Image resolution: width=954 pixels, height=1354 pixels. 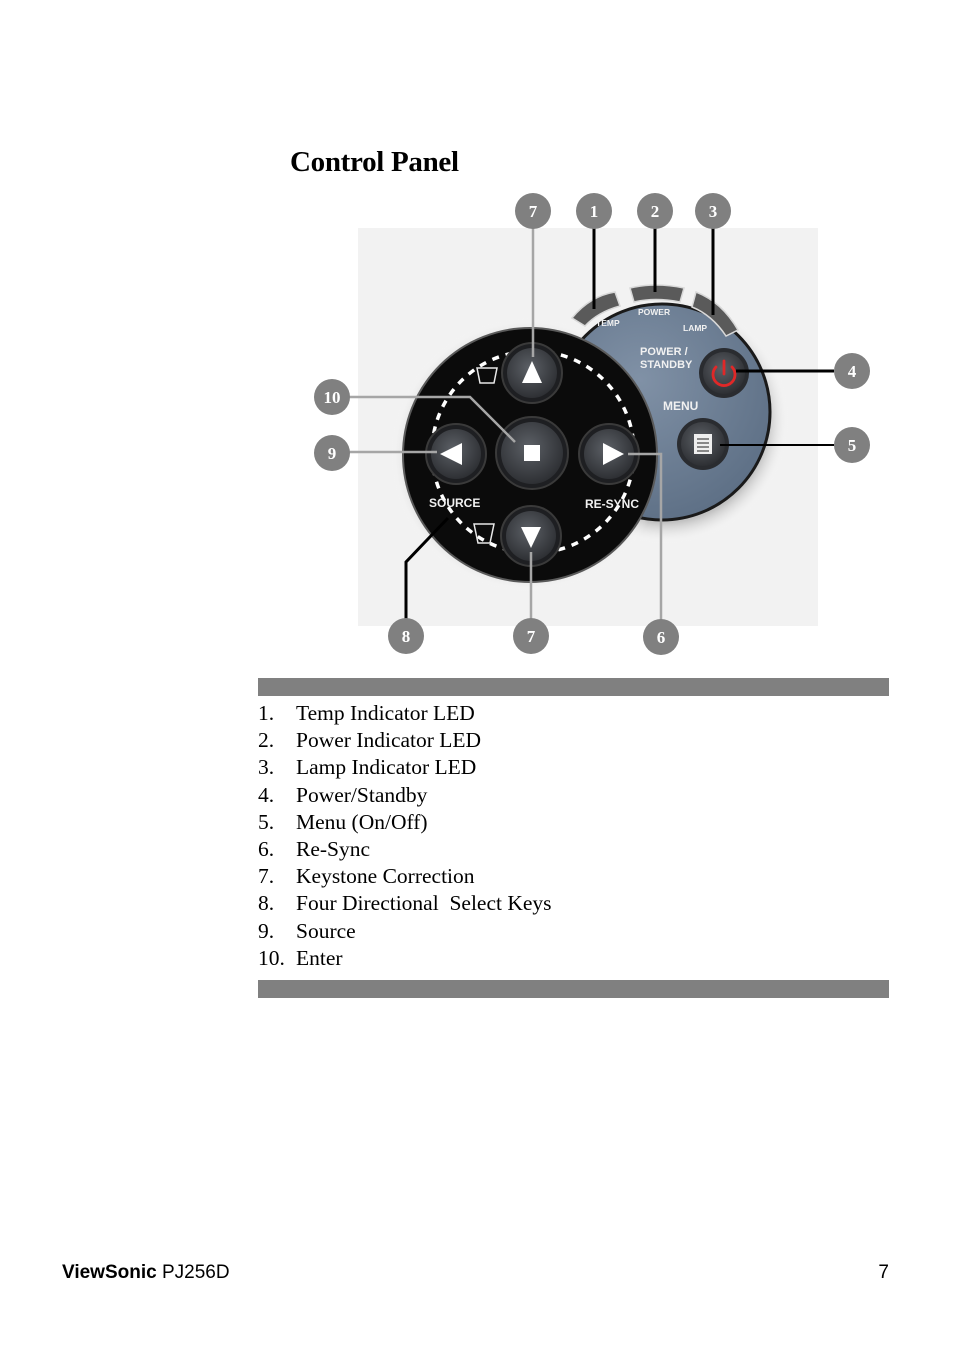 I want to click on page-title: Control Panel, so click(x=374, y=162).